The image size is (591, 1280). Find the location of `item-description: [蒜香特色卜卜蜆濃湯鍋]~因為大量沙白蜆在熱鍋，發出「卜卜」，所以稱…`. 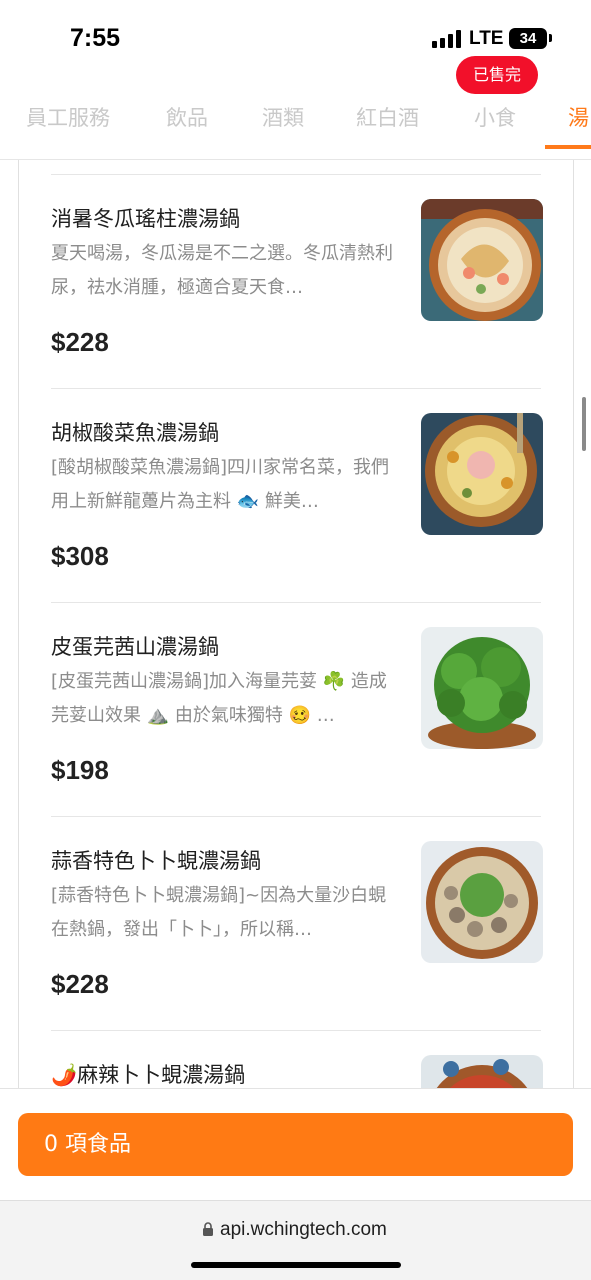

item-description: [蒜香特色卜卜蜆濃湯鍋]~因為大量沙白蜆在熱鍋，發出「卜卜」，所以稱… is located at coordinates (219, 912).